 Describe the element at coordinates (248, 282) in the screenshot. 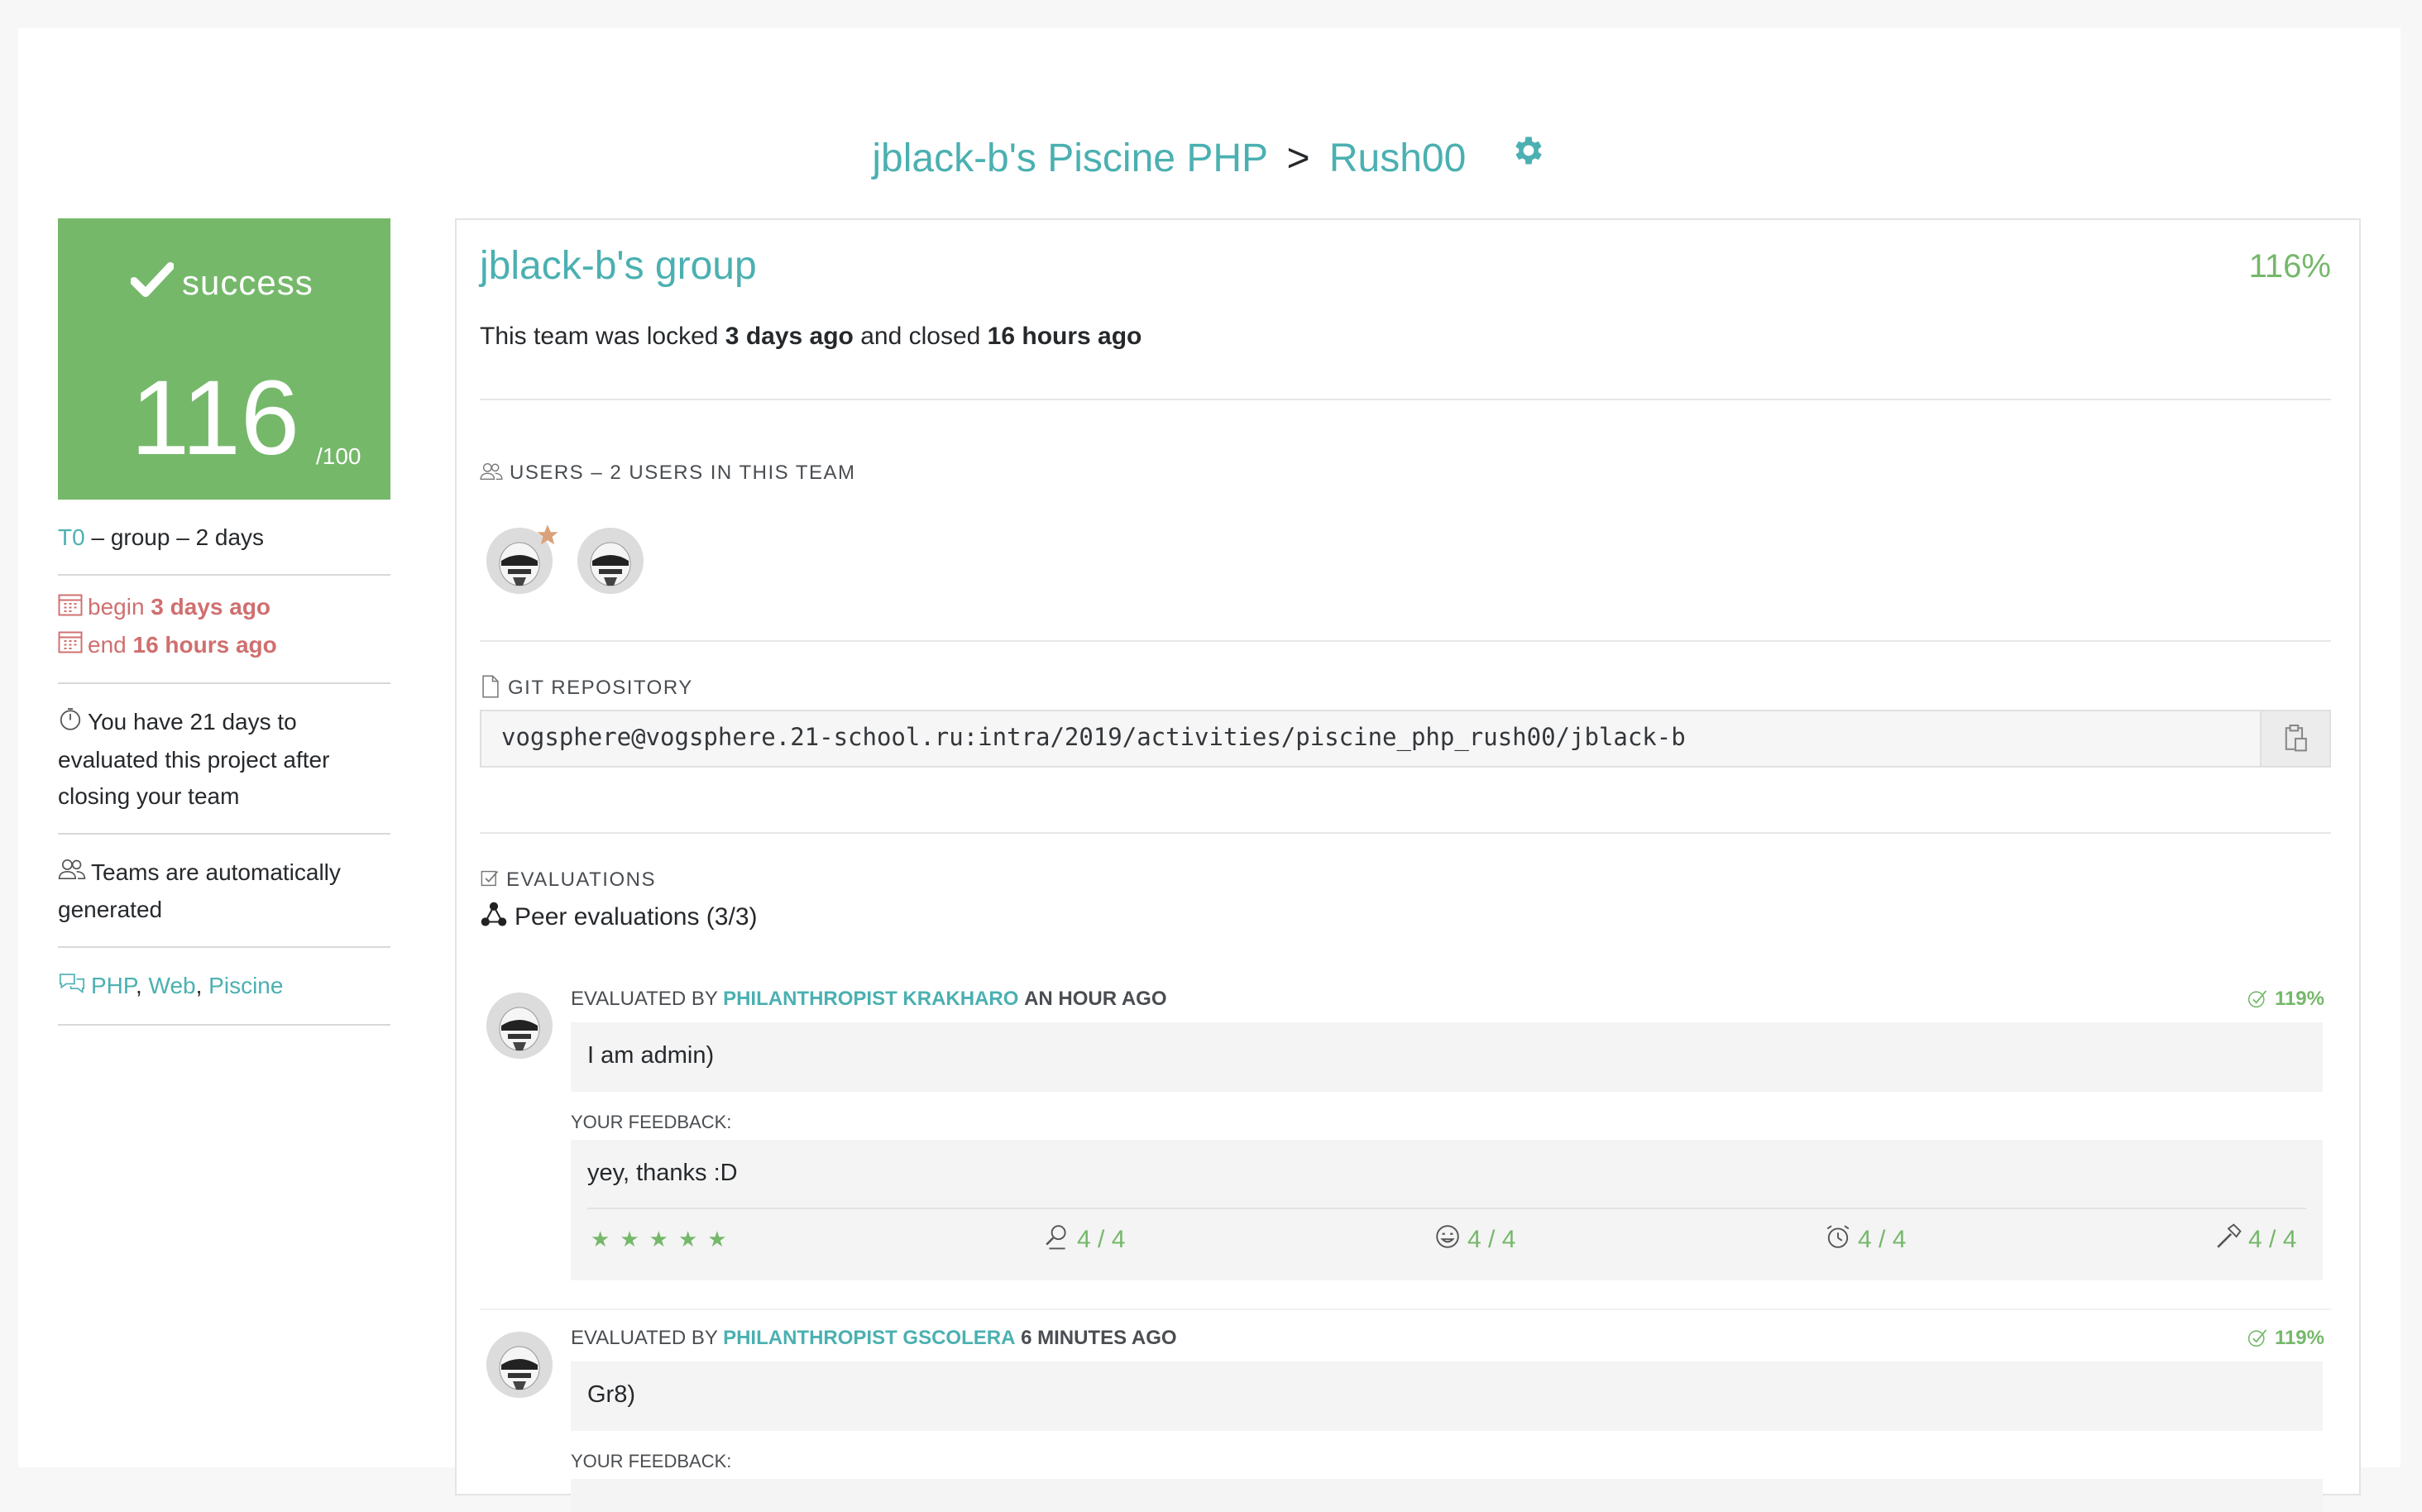

I see `status-text: success` at that location.